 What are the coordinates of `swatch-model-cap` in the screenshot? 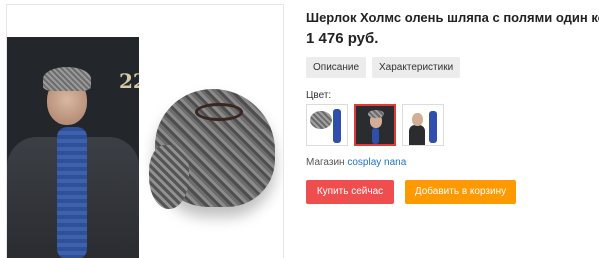 It's located at (376, 114).